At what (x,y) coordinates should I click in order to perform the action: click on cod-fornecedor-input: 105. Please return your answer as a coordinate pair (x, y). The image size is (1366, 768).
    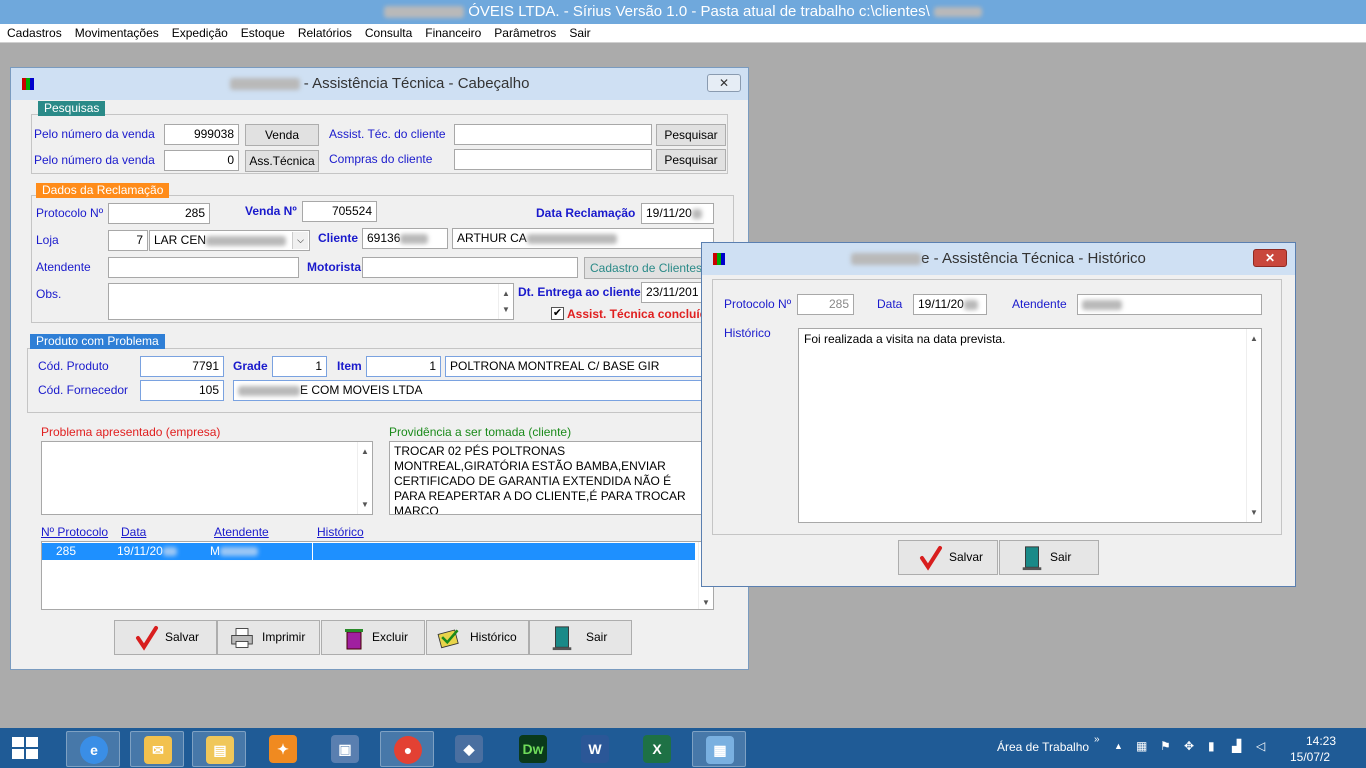
    Looking at the image, I should click on (182, 390).